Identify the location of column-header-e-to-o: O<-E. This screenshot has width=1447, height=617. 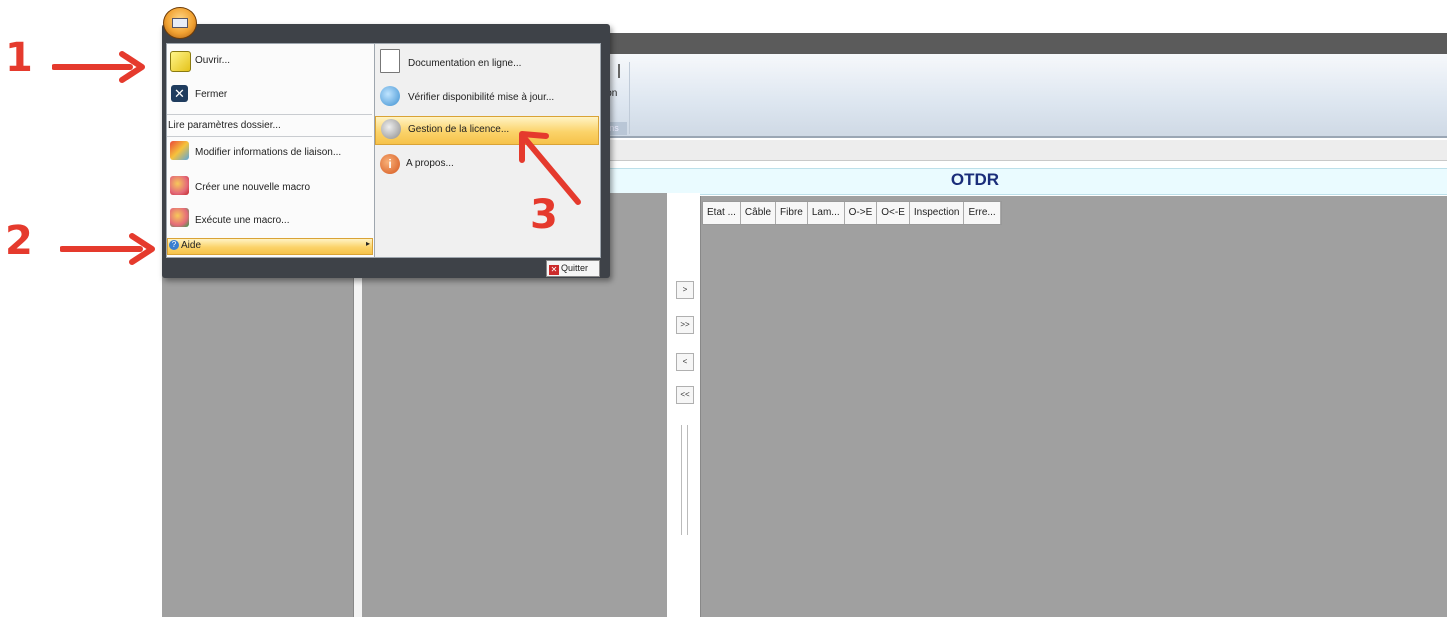
(893, 213).